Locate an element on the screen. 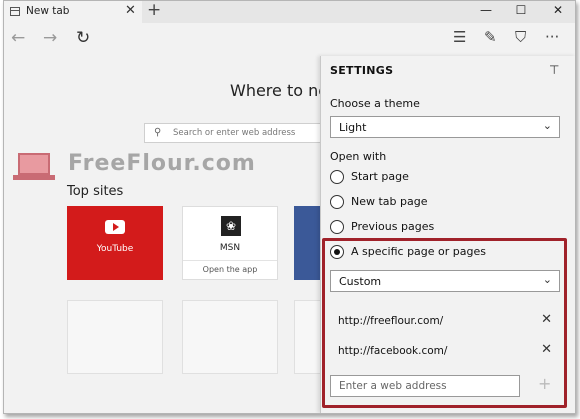 The image size is (580, 419). search-input: ⚲ Search or enter web address is located at coordinates (239, 133).